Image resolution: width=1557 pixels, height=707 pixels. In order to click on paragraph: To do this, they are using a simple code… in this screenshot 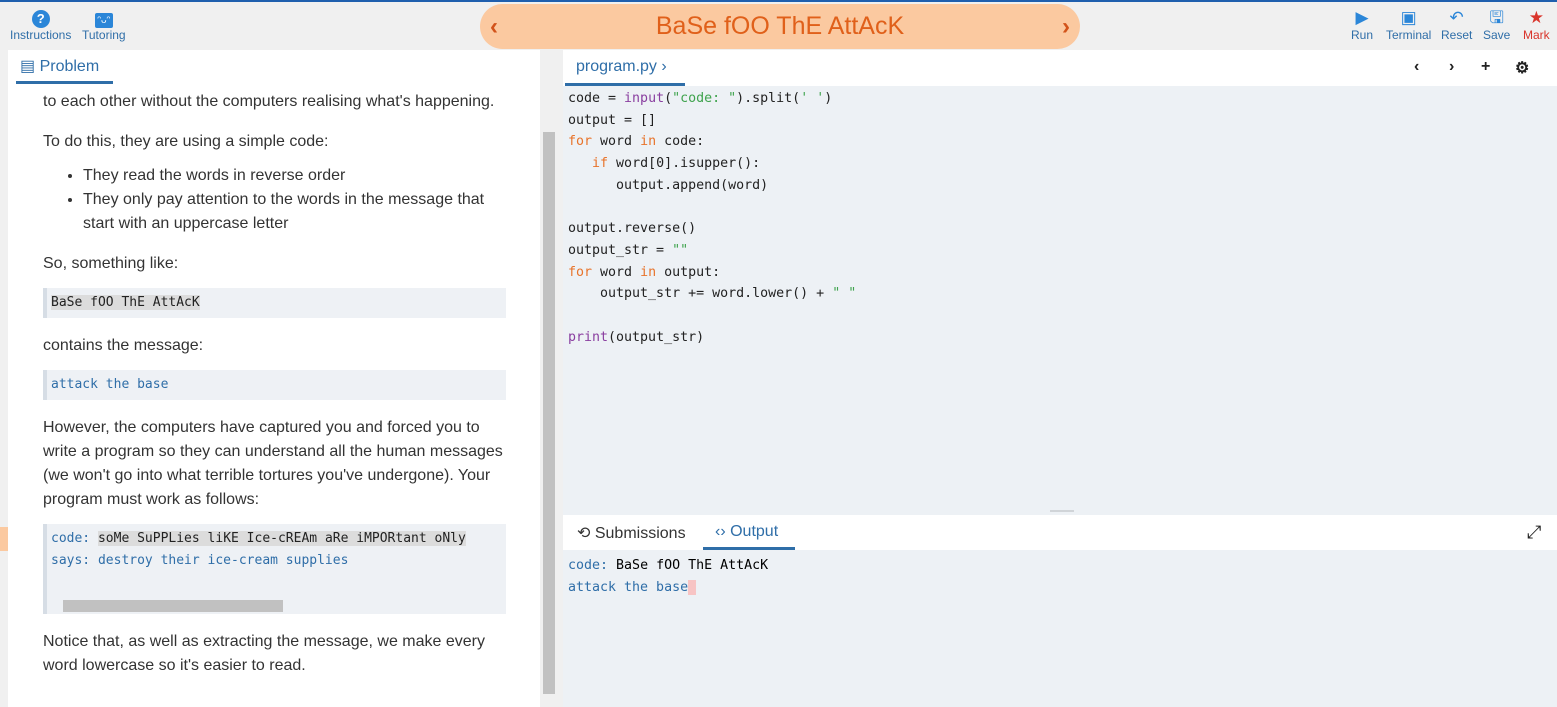, I will do `click(186, 141)`.